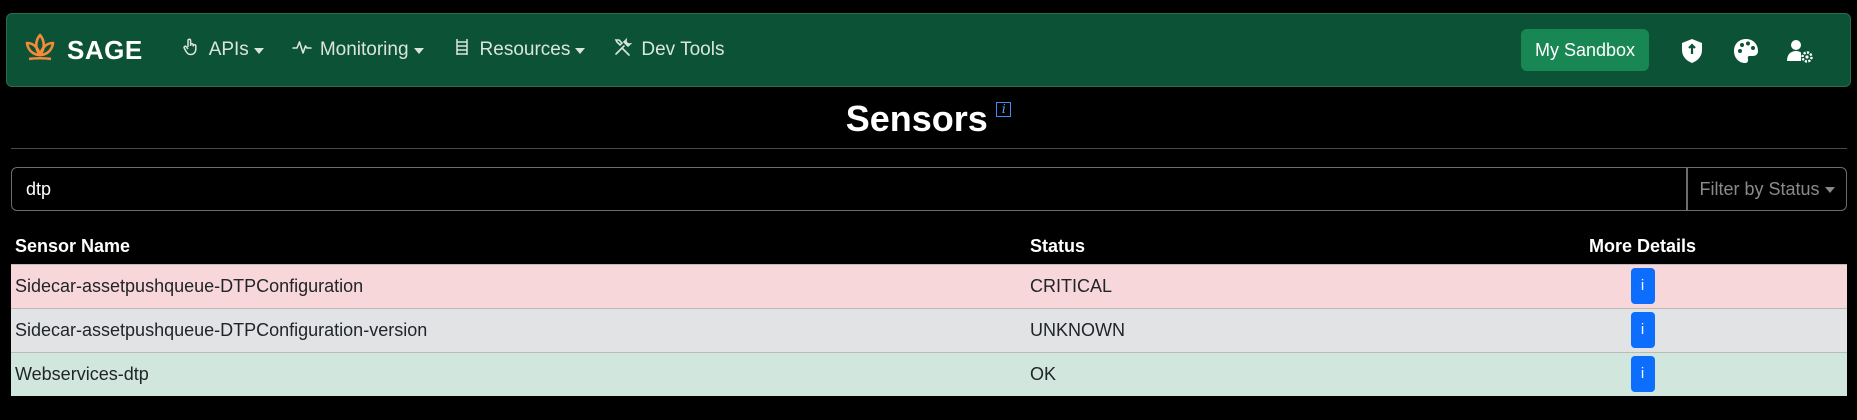 The image size is (1857, 420). What do you see at coordinates (1800, 51) in the screenshot?
I see `user-gear-icon` at bounding box center [1800, 51].